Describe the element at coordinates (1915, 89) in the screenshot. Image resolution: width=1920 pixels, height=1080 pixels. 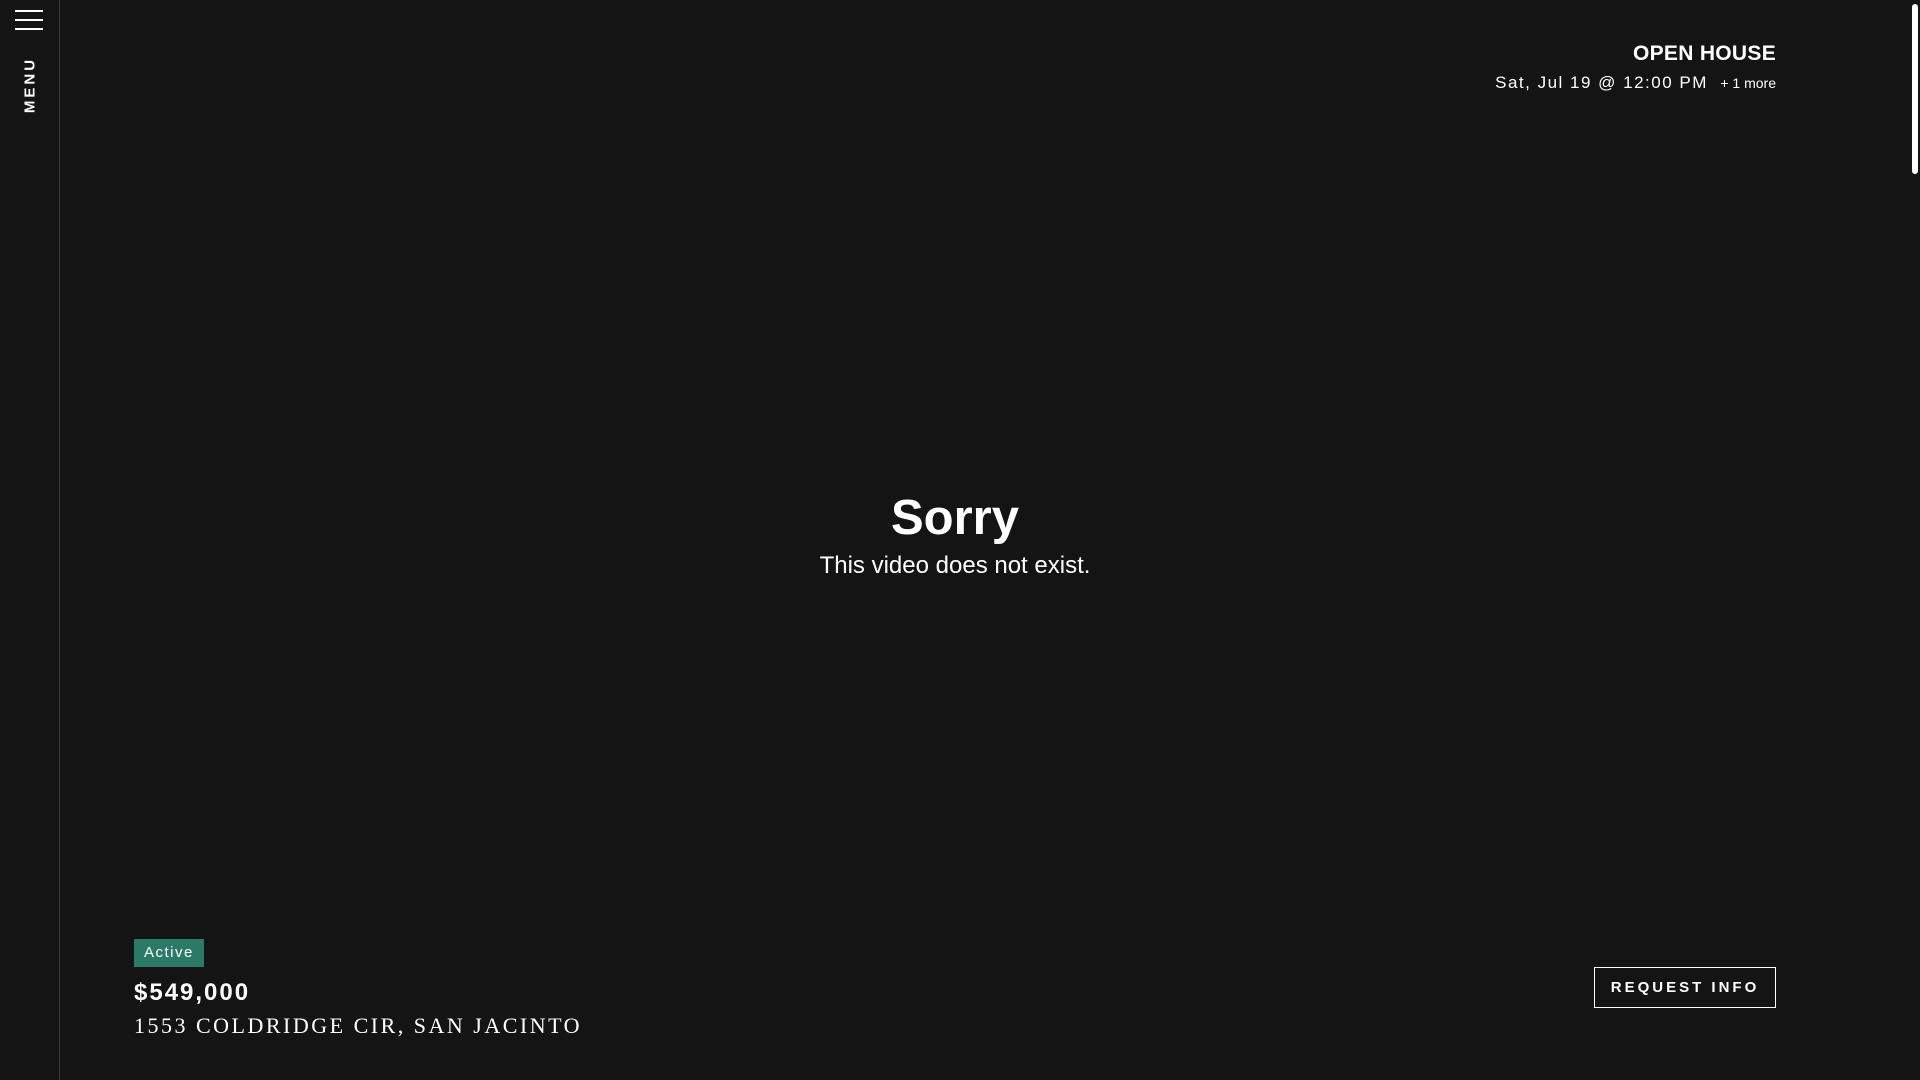
I see `scrollbar-thumb` at that location.